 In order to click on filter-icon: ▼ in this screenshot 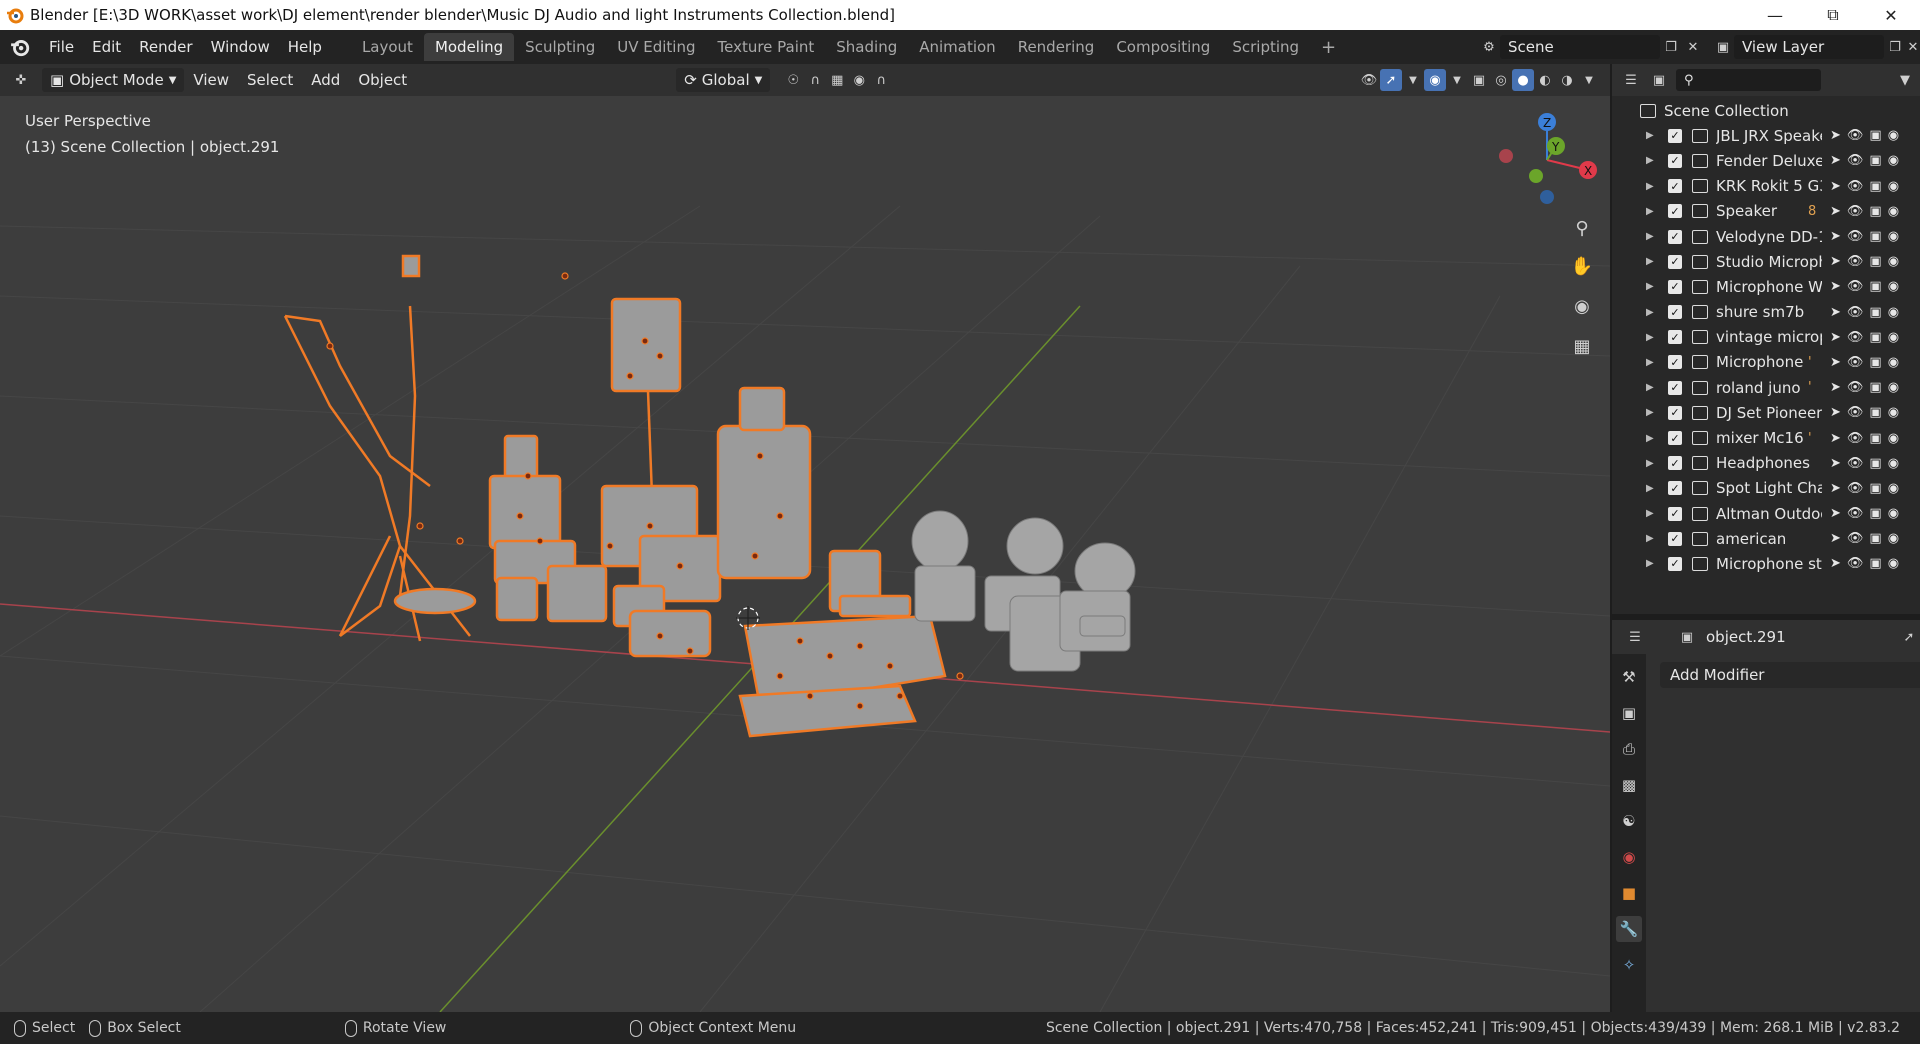, I will do `click(1905, 80)`.